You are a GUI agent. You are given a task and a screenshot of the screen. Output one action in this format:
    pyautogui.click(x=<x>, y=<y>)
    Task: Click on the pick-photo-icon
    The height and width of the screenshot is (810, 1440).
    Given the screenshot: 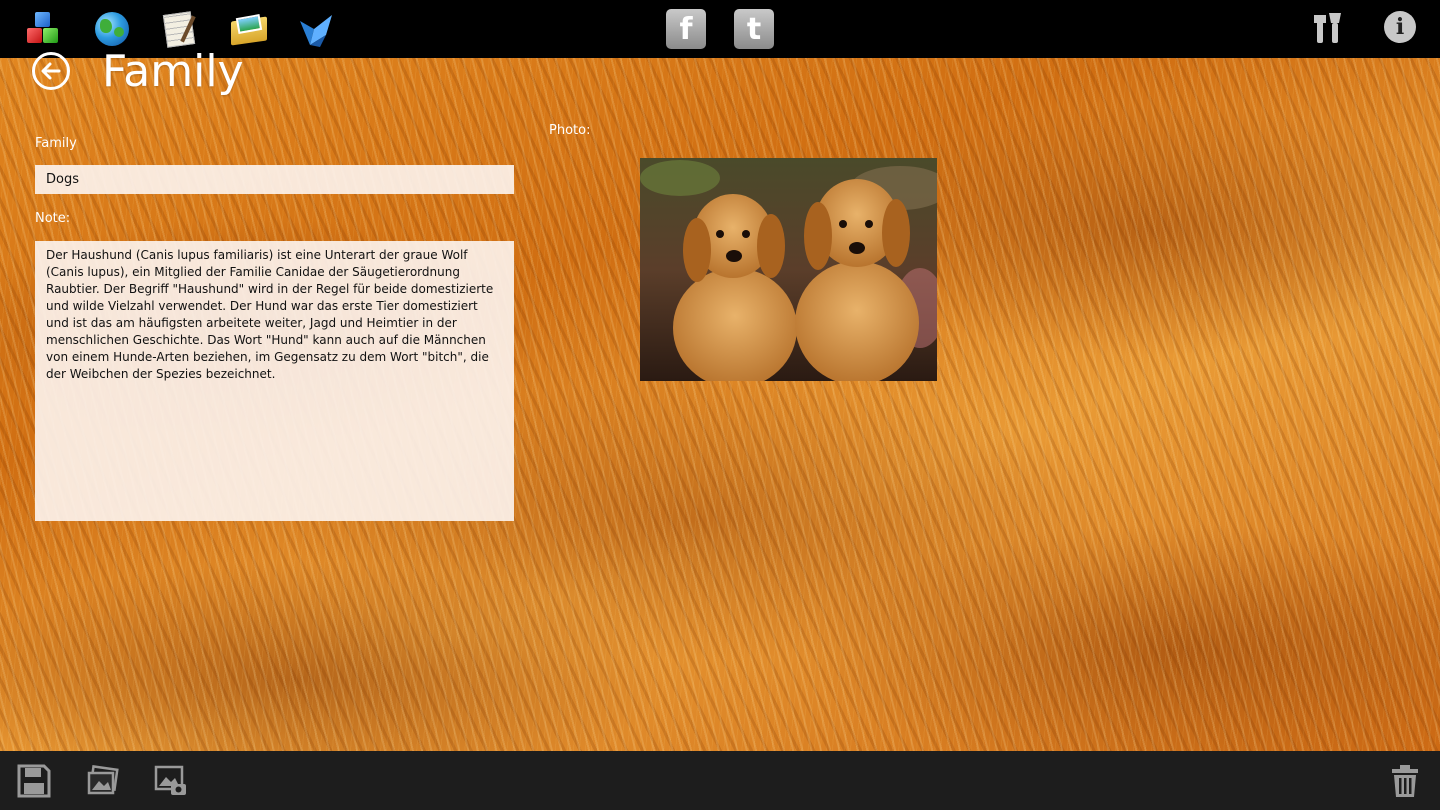 What is the action you would take?
    pyautogui.click(x=103, y=781)
    